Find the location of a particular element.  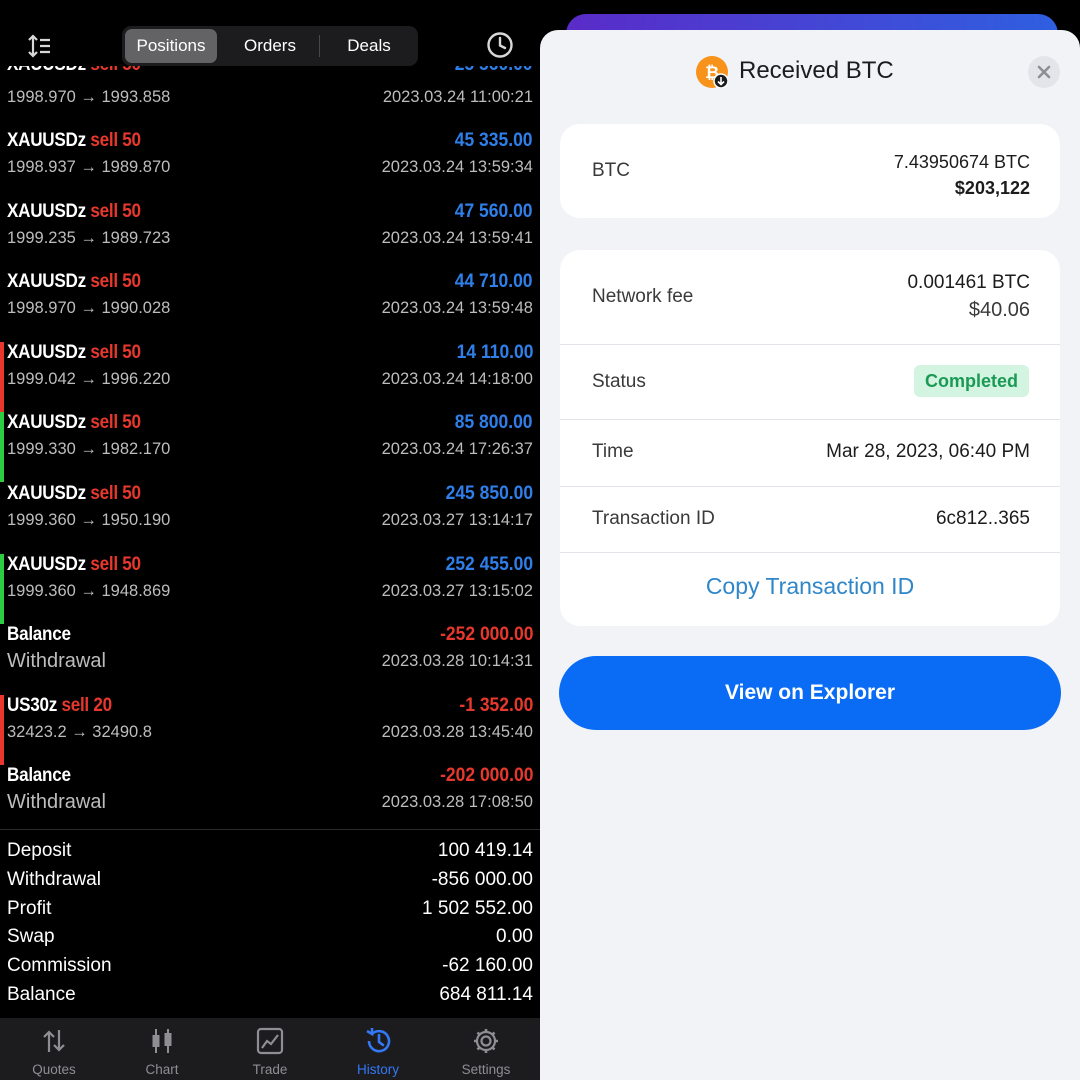

summary-row: Withdrawal -856 000.00 is located at coordinates (270, 883).